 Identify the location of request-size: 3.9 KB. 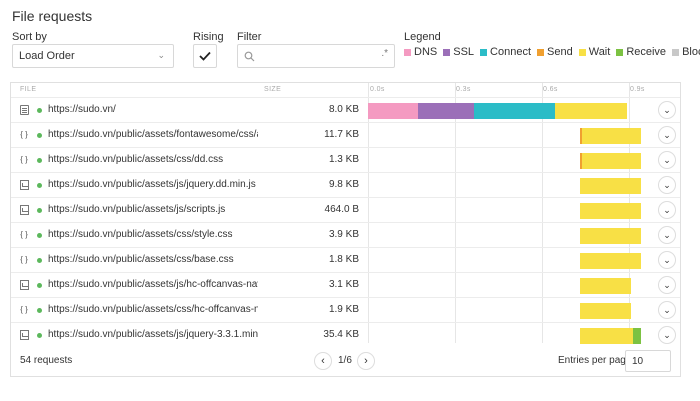
(343, 234).